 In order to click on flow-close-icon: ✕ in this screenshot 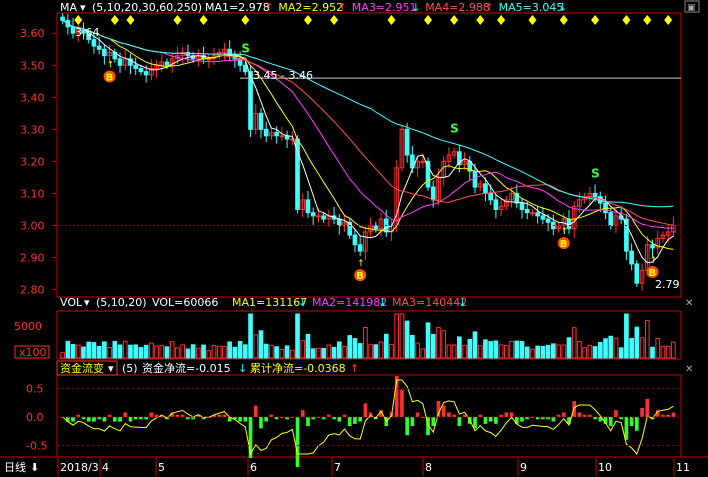, I will do `click(689, 369)`.